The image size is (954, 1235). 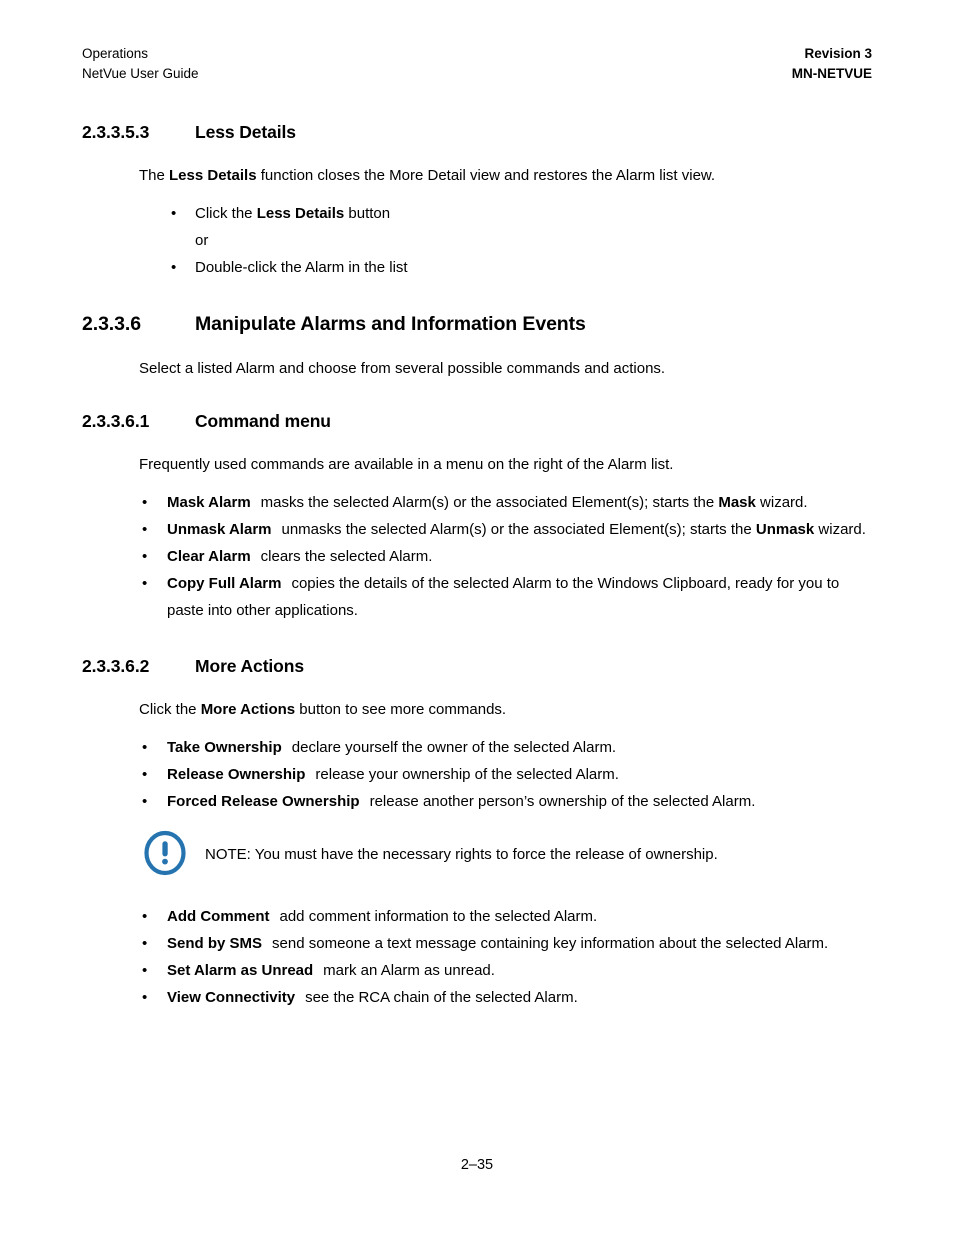 What do you see at coordinates (219, 529) in the screenshot?
I see `command-label: Unmask Alarm` at bounding box center [219, 529].